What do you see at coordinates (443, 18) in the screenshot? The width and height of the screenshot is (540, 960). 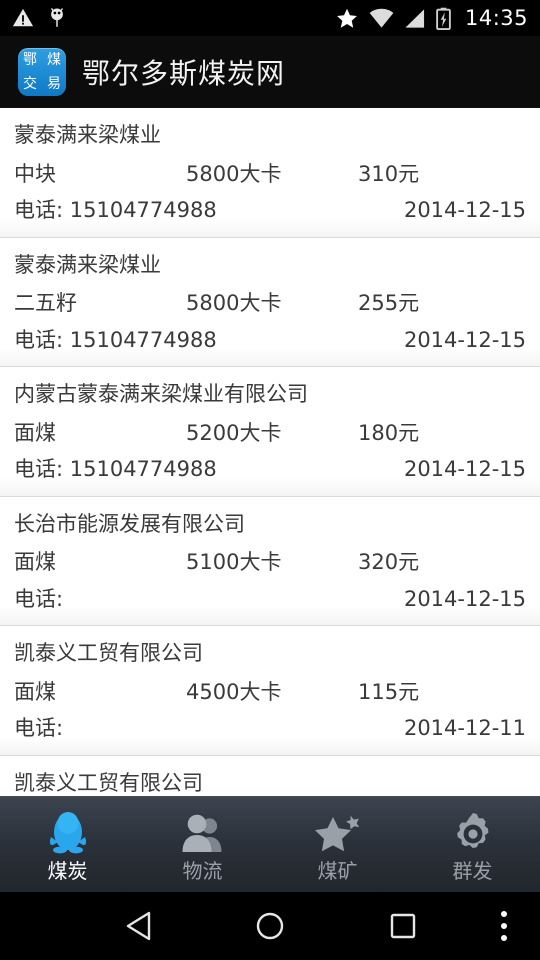 I see `battery-charging-icon` at bounding box center [443, 18].